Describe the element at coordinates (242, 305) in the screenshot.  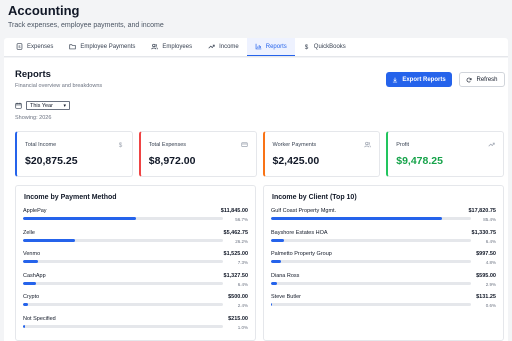
I see `row-percent: 2.4%` at that location.